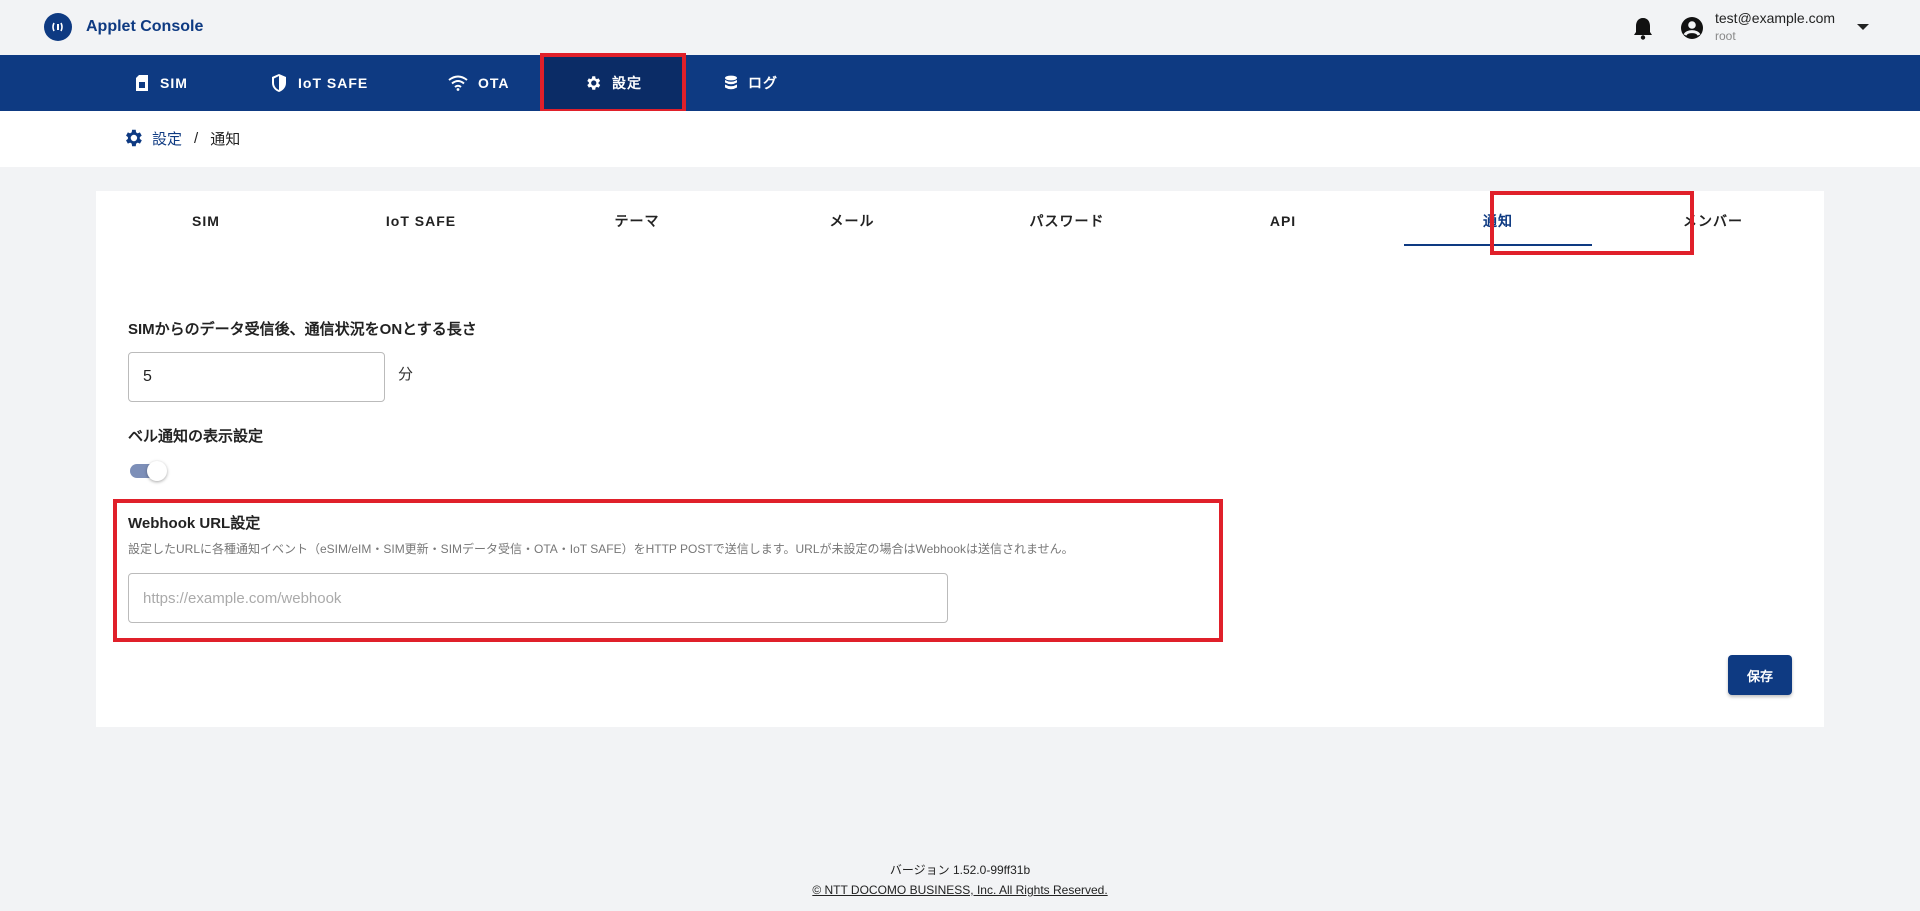 The height and width of the screenshot is (911, 1920). Describe the element at coordinates (225, 139) in the screenshot. I see `breadcrumb-current: 通知` at that location.